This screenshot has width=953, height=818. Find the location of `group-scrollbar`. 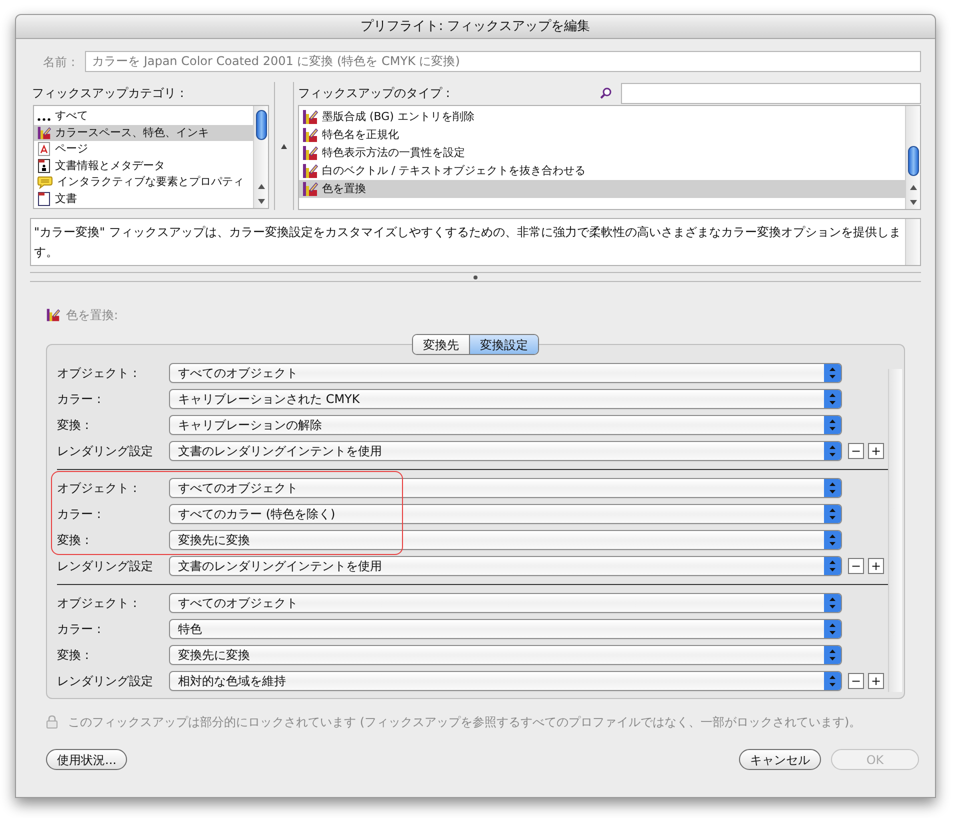

group-scrollbar is located at coordinates (895, 530).